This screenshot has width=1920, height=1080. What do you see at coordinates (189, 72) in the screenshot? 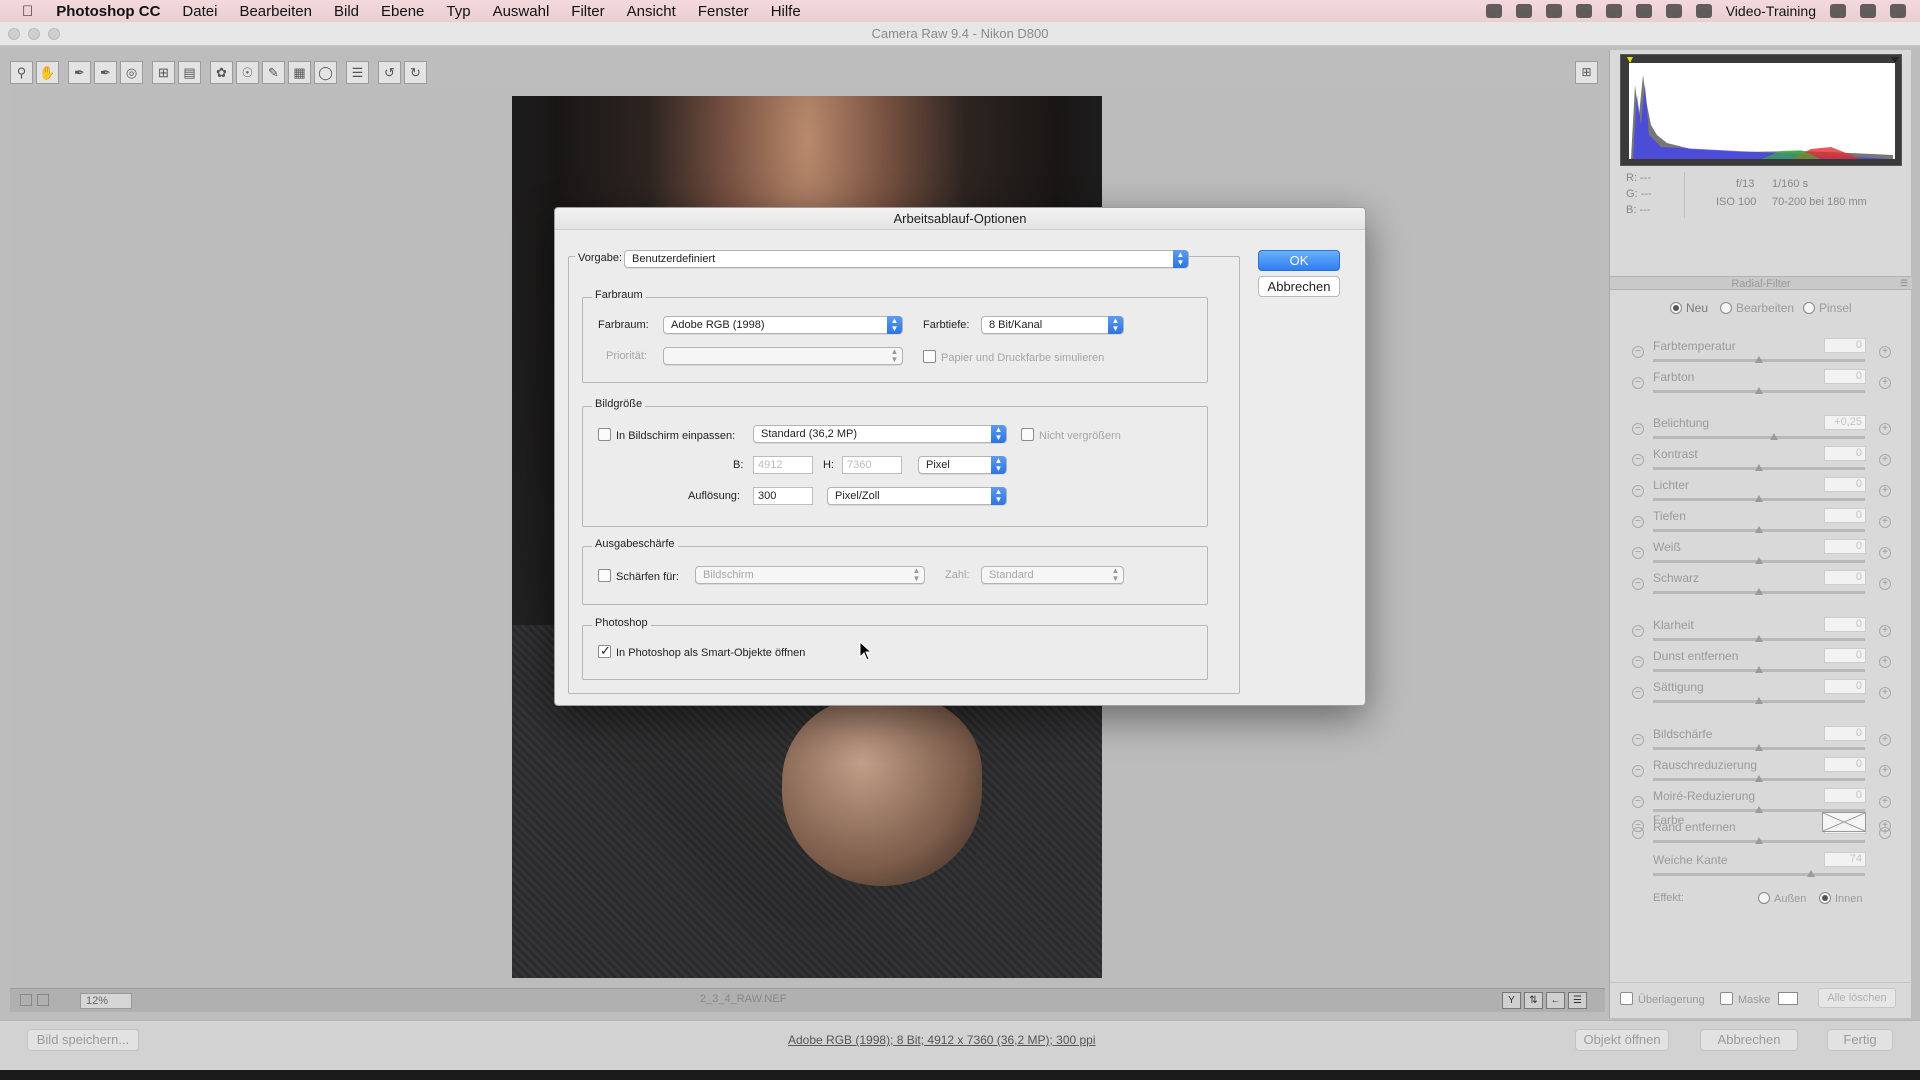
I see `straighten-icon: ▤` at bounding box center [189, 72].